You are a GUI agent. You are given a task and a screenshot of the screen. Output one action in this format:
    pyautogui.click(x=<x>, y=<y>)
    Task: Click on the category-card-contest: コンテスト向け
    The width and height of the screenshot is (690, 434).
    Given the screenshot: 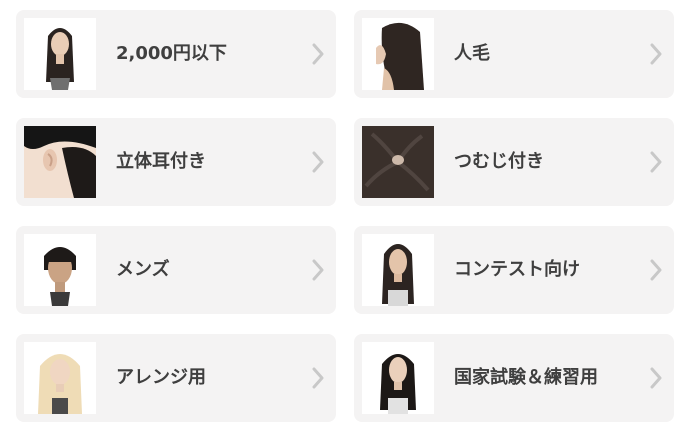 What is the action you would take?
    pyautogui.click(x=514, y=270)
    